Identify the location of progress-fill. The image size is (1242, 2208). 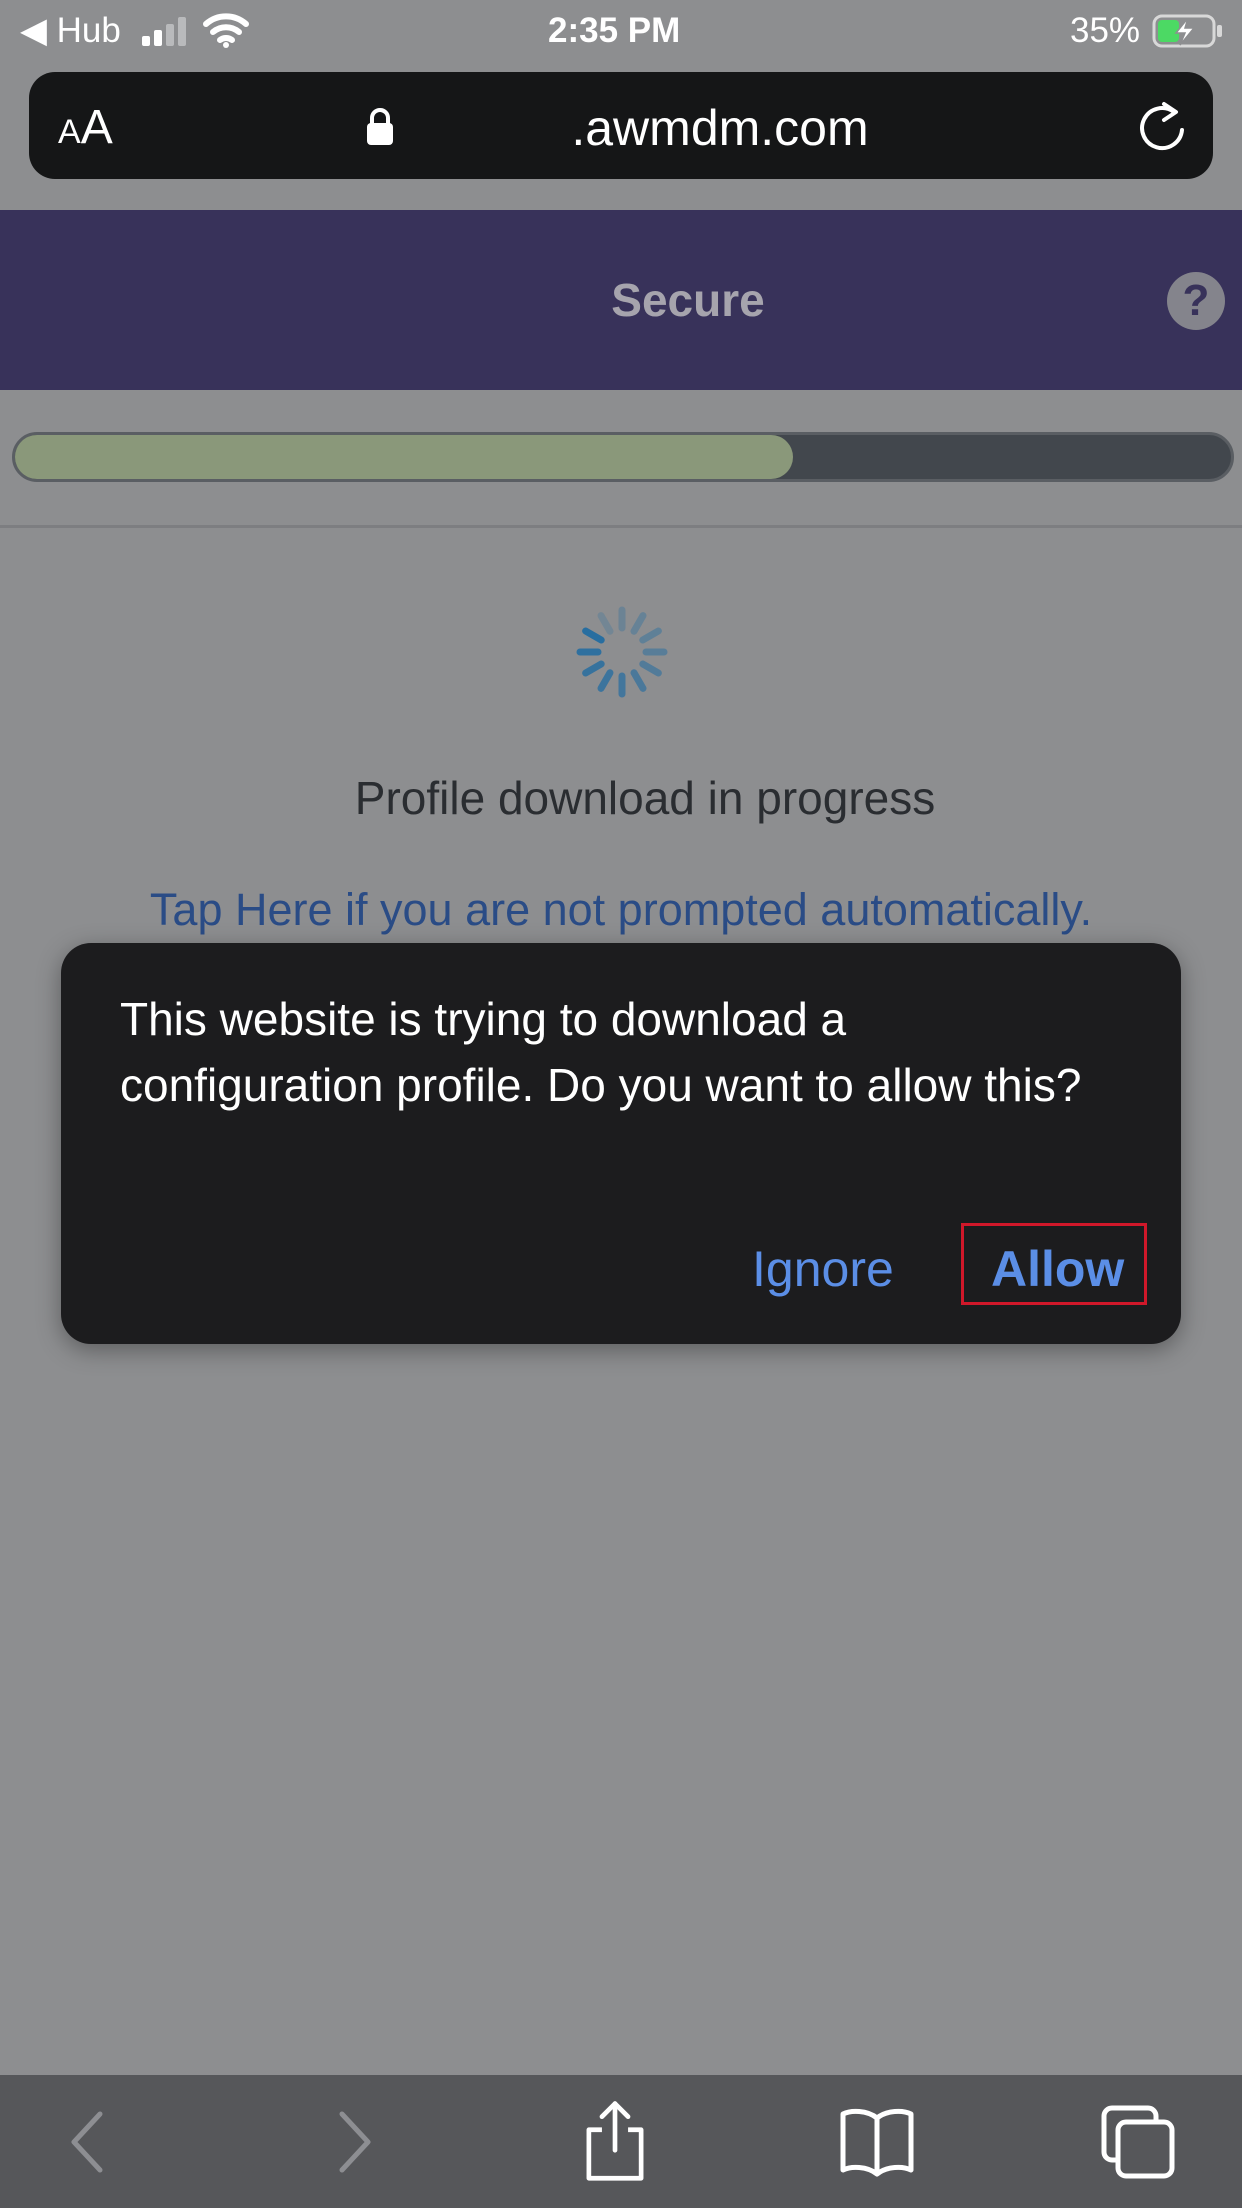
(404, 457).